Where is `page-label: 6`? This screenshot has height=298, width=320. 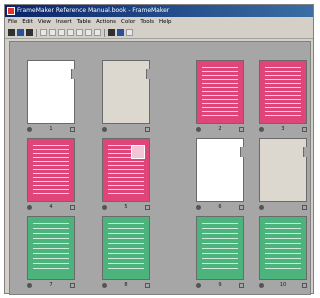 page-label: 6 is located at coordinates (220, 207).